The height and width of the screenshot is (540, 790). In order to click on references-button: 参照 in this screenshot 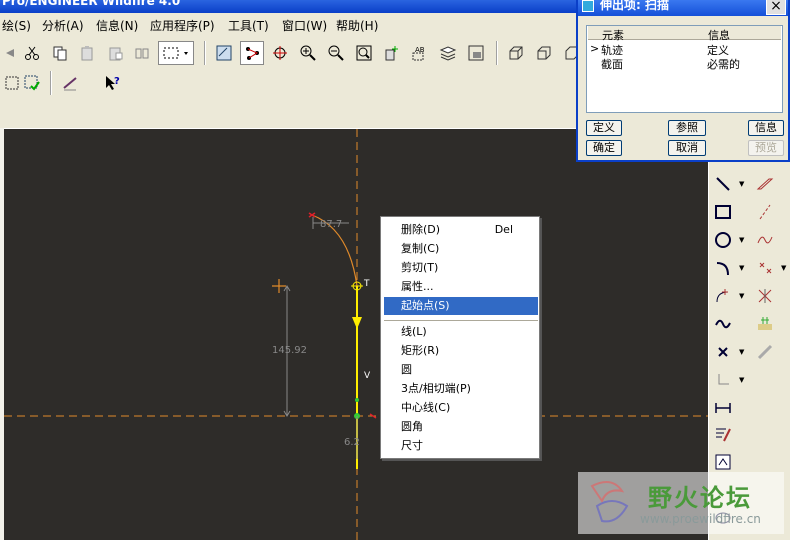, I will do `click(687, 128)`.